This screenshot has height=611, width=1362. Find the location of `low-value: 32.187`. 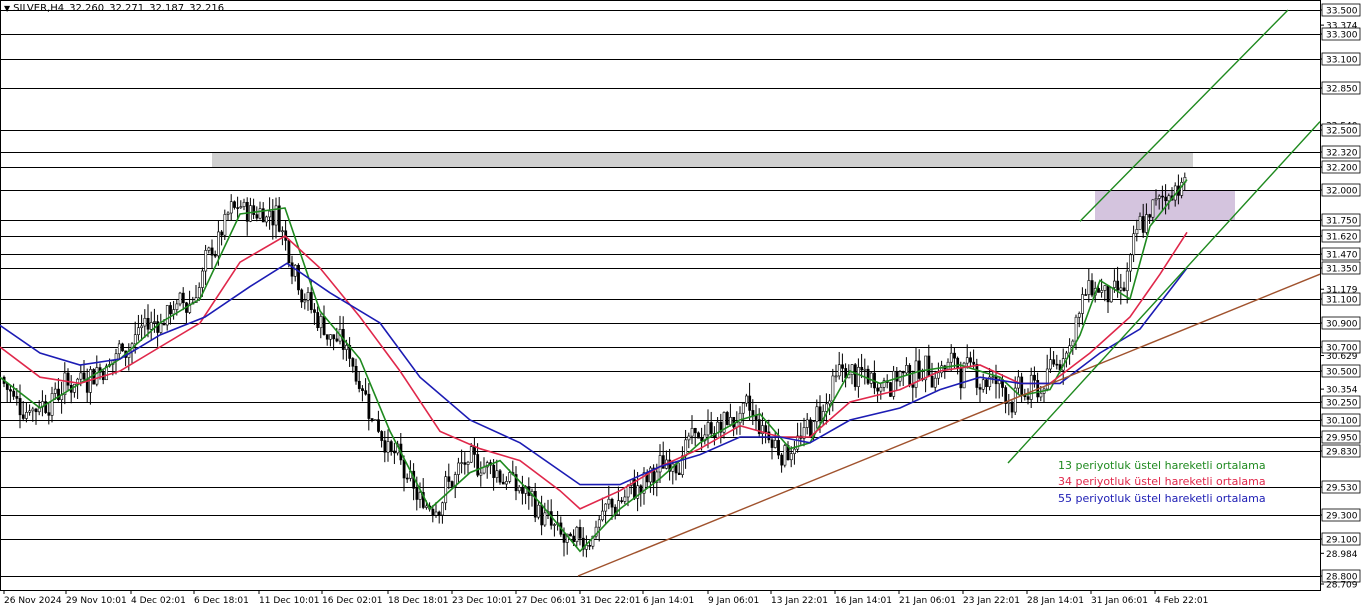

low-value: 32.187 is located at coordinates (167, 8).